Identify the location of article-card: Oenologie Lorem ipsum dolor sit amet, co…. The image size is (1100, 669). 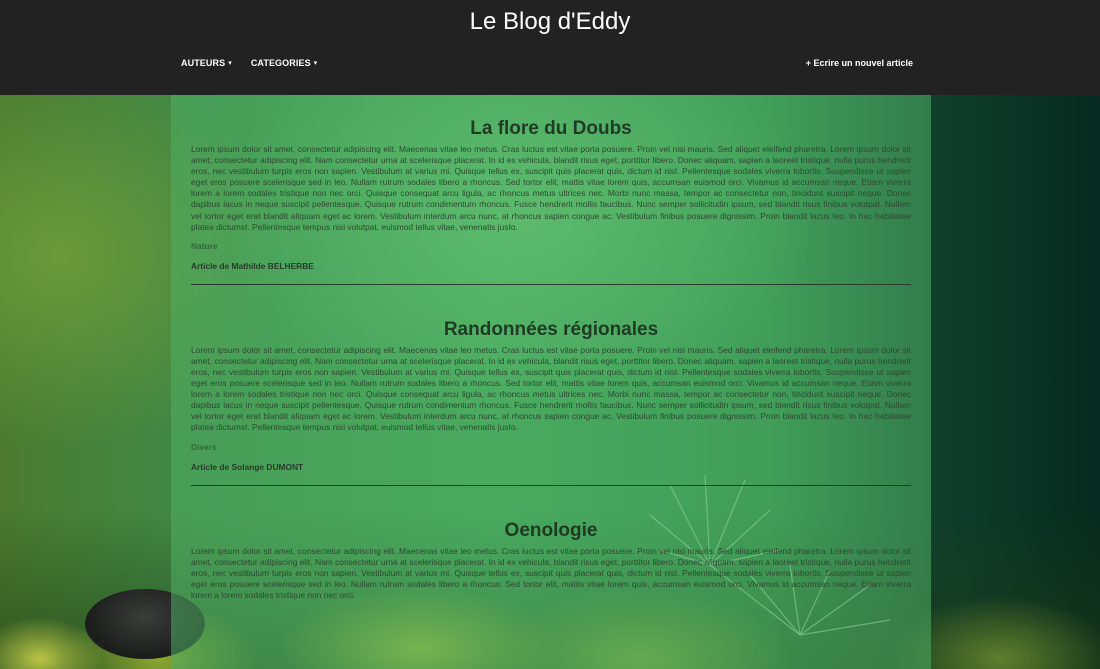
(551, 543).